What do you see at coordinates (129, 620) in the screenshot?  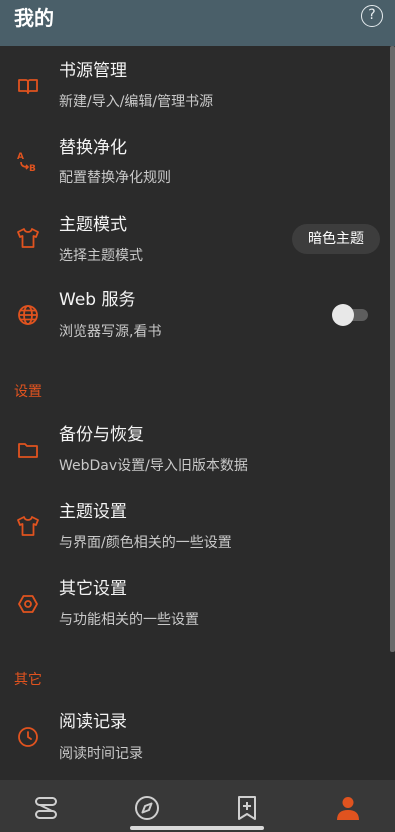 I see `menu-item-subtitle: 与功能相关的一些设置` at bounding box center [129, 620].